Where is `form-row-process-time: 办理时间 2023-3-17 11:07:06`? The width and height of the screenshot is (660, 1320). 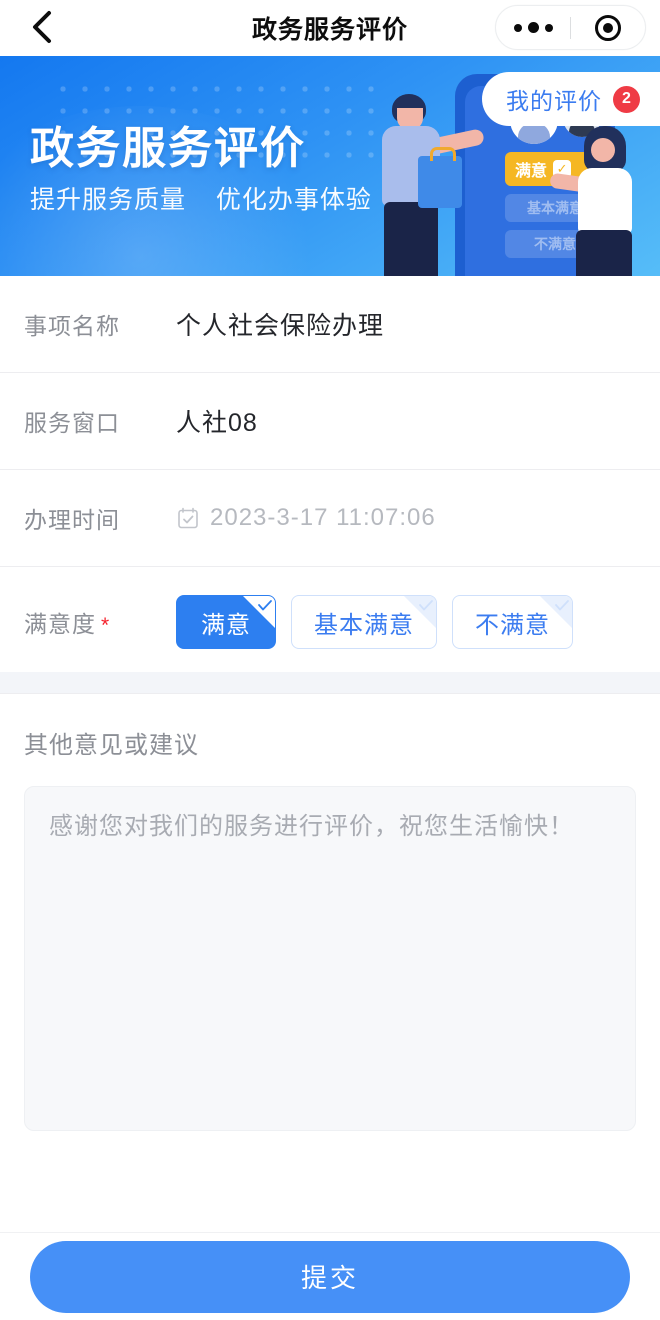
form-row-process-time: 办理时间 2023-3-17 11:07:06 is located at coordinates (330, 518).